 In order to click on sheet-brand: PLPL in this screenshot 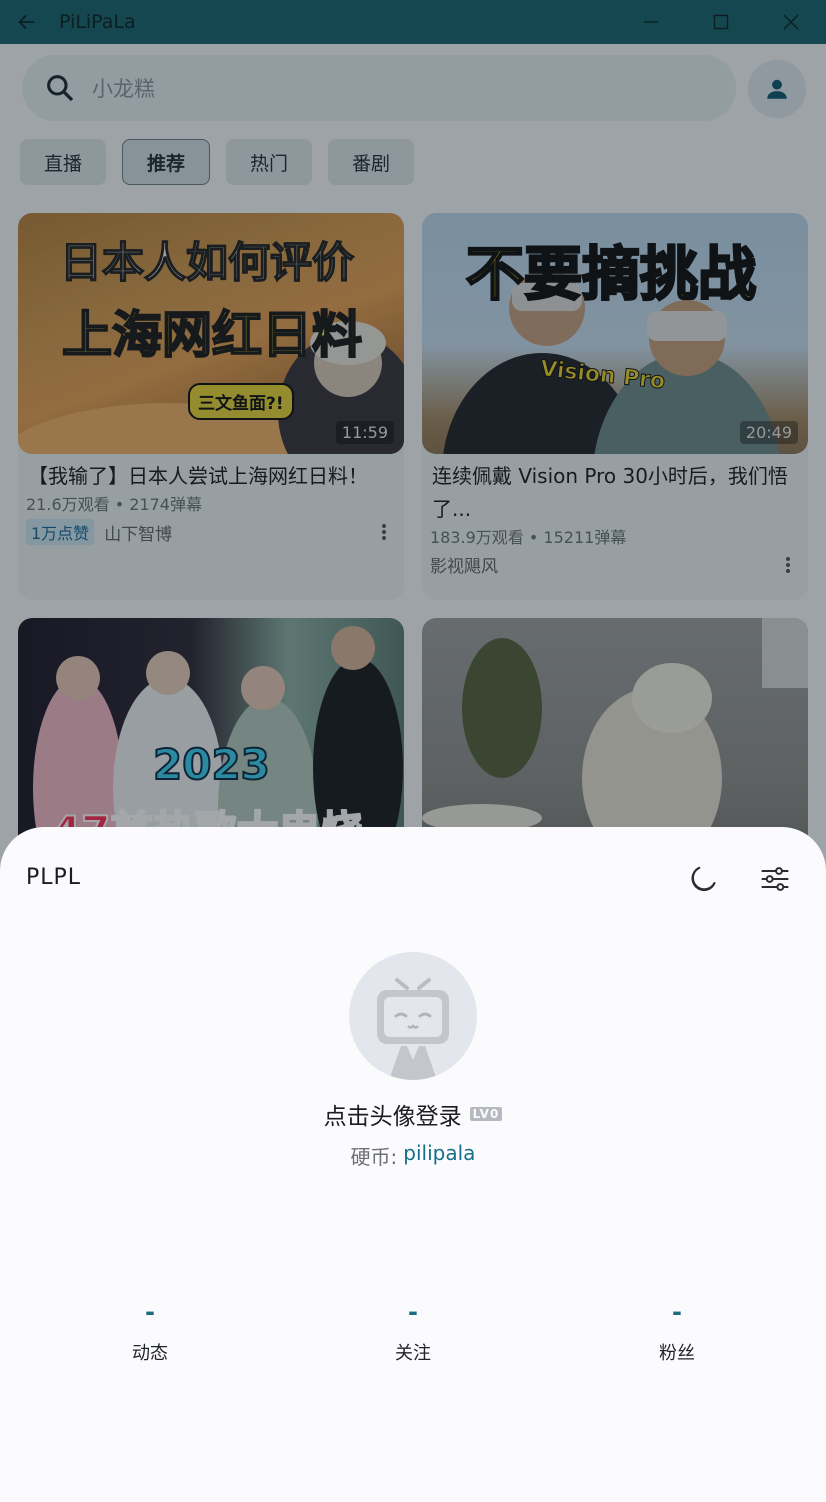, I will do `click(54, 877)`.